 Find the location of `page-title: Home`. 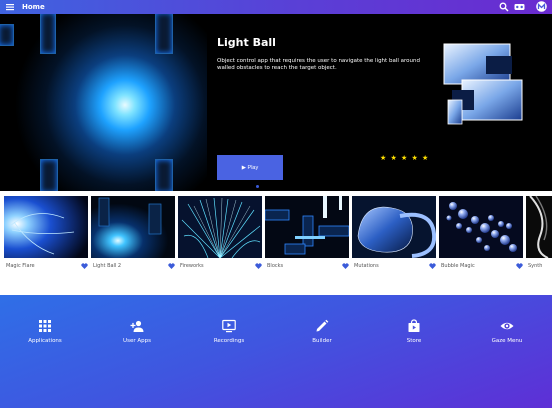

page-title: Home is located at coordinates (33, 7).